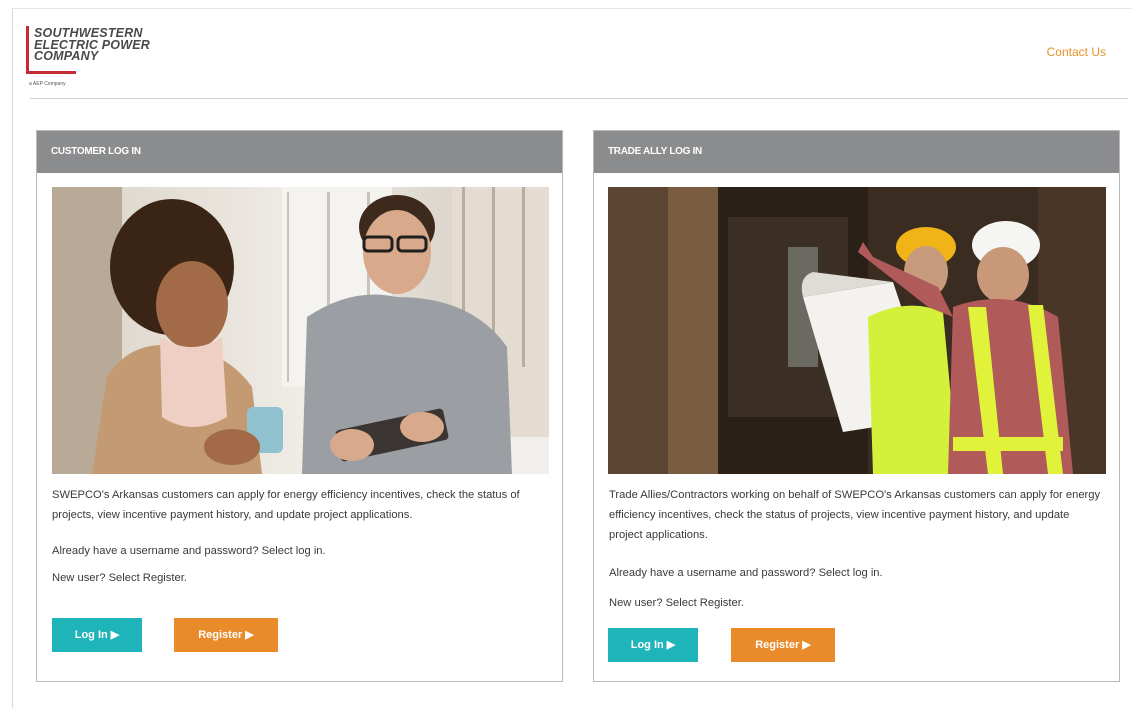 This screenshot has width=1134, height=708. Describe the element at coordinates (1076, 52) in the screenshot. I see `contact-us-link: Contact Us` at that location.